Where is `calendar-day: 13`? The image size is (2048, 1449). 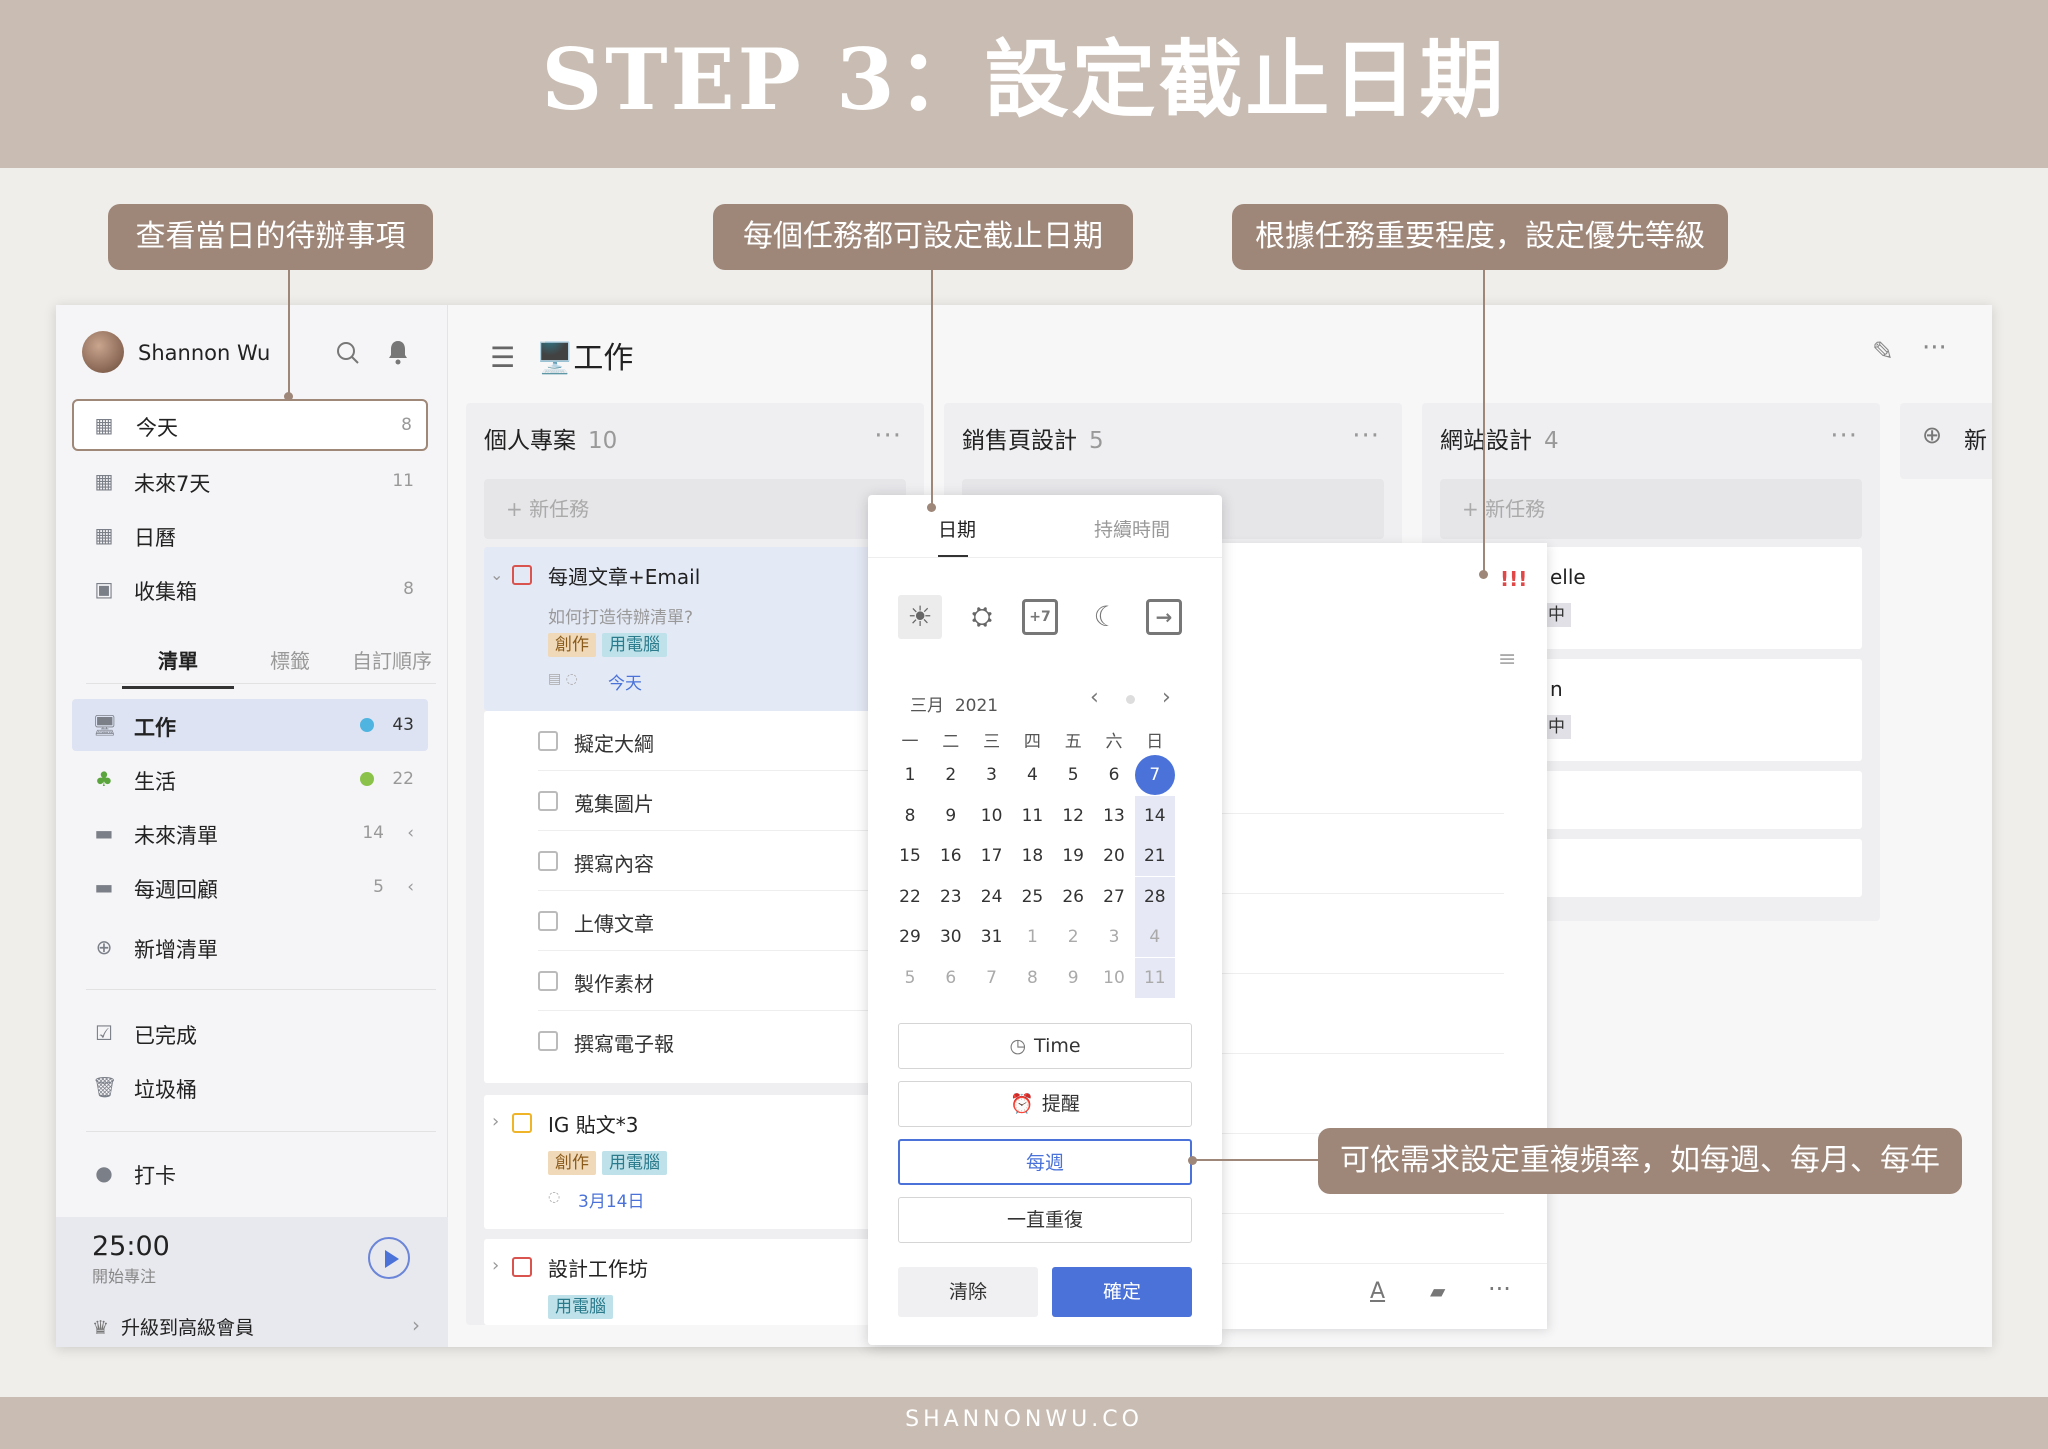
calendar-day: 13 is located at coordinates (1114, 816).